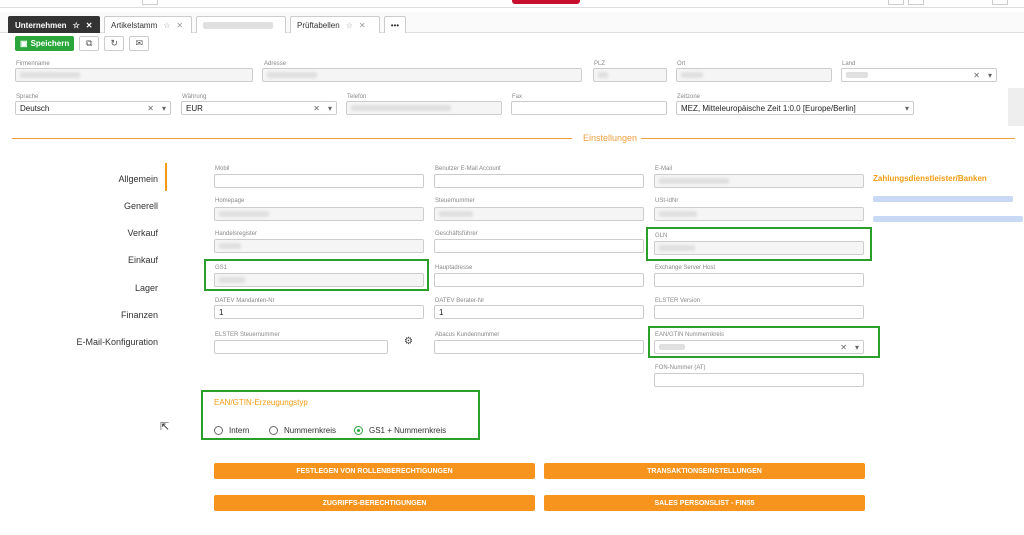 The width and height of the screenshot is (1024, 535). What do you see at coordinates (138, 179) in the screenshot?
I see `nav-item-allgemein: Allgemein` at bounding box center [138, 179].